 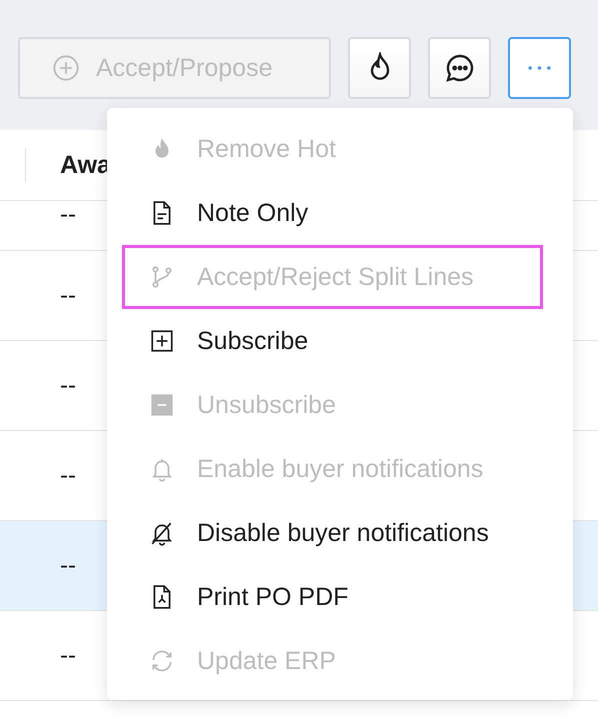 What do you see at coordinates (162, 405) in the screenshot?
I see `minus-square-icon` at bounding box center [162, 405].